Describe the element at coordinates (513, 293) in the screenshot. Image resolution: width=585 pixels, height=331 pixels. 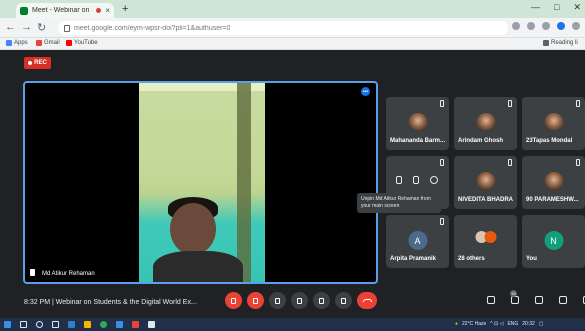
I see `people-count-badge: 32` at that location.